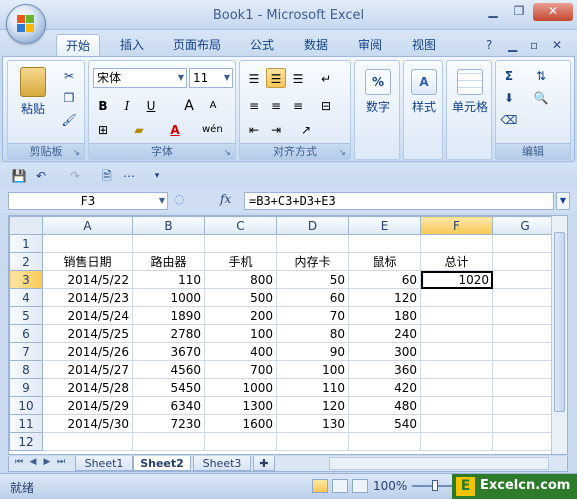  Describe the element at coordinates (168, 351) in the screenshot. I see `cell-b7: 3670` at that location.